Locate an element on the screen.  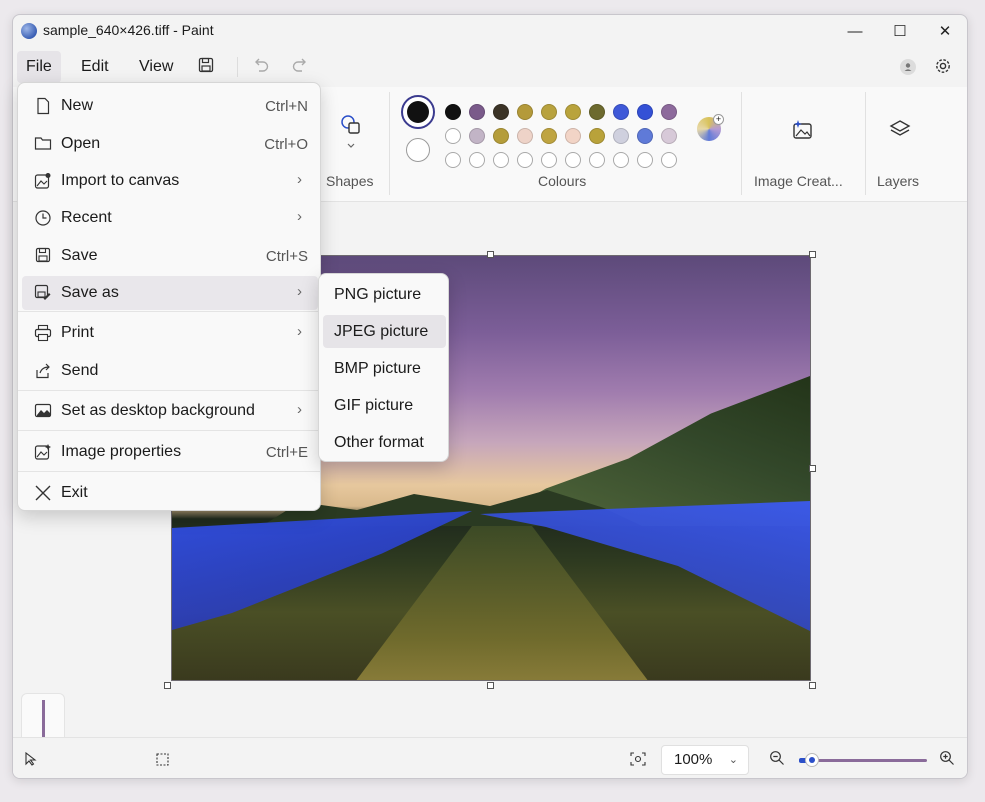
account-button is located at coordinates (908, 67).